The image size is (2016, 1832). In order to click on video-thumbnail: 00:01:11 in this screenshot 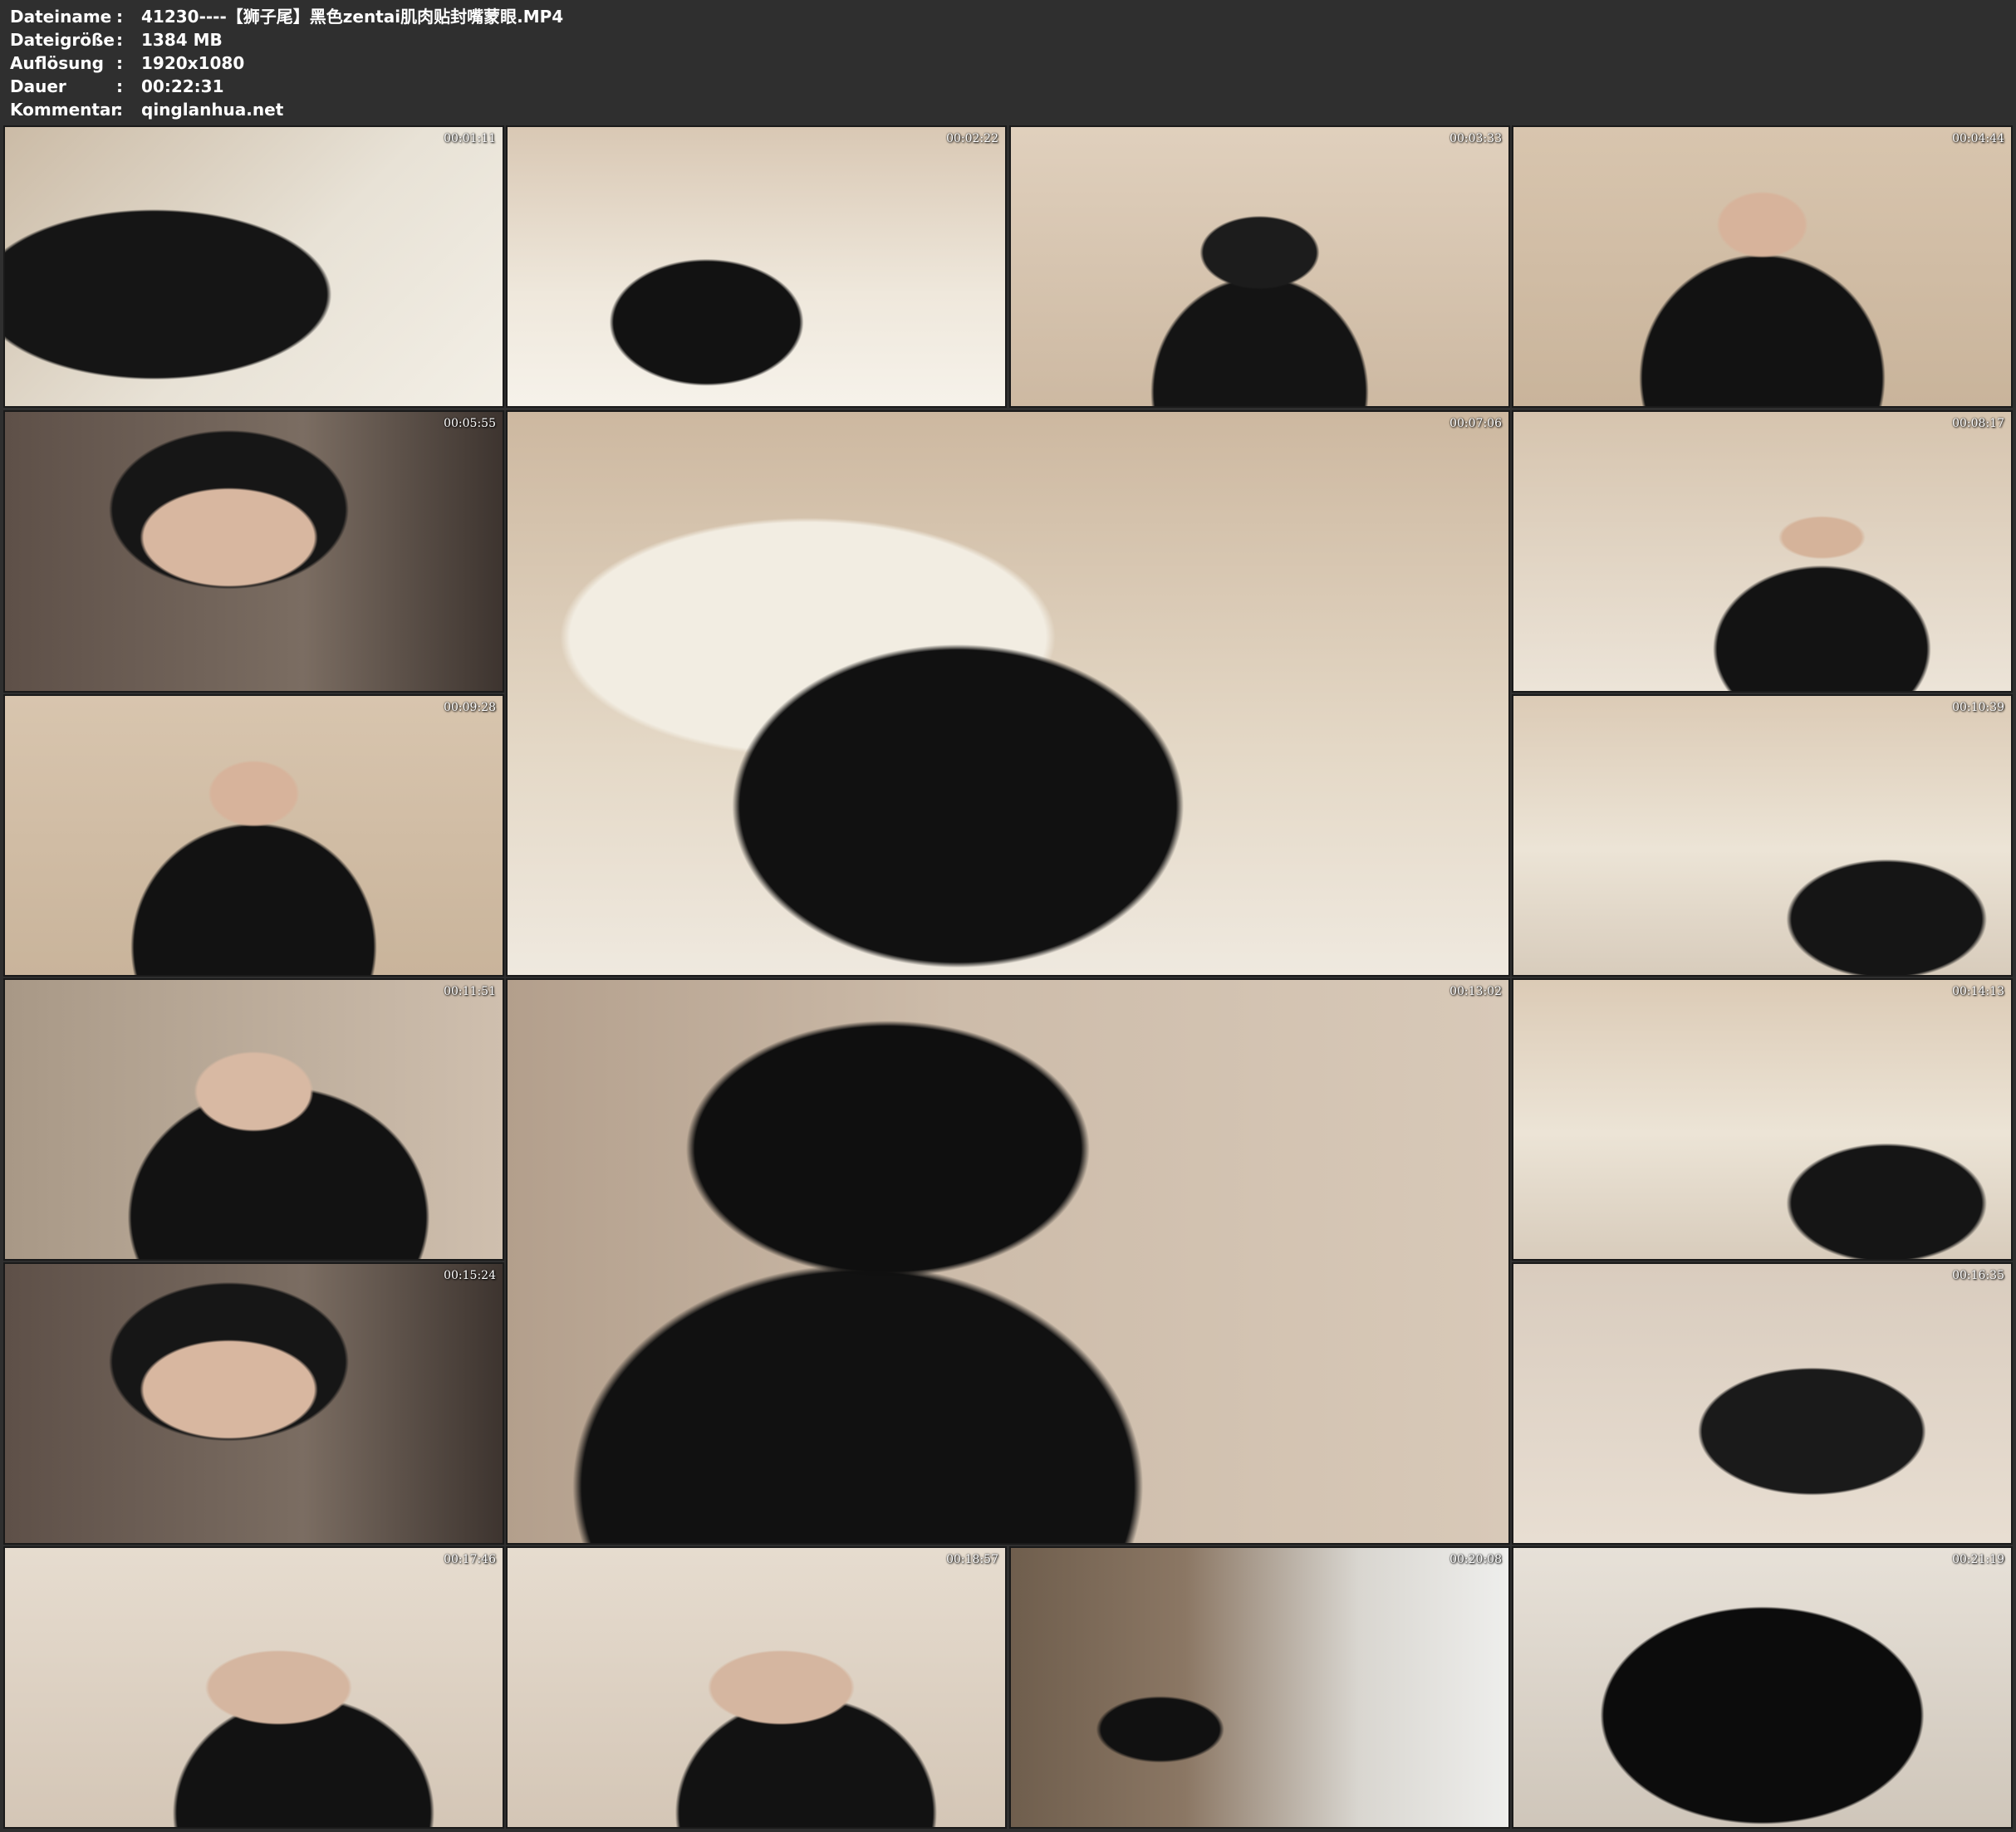, I will do `click(254, 266)`.